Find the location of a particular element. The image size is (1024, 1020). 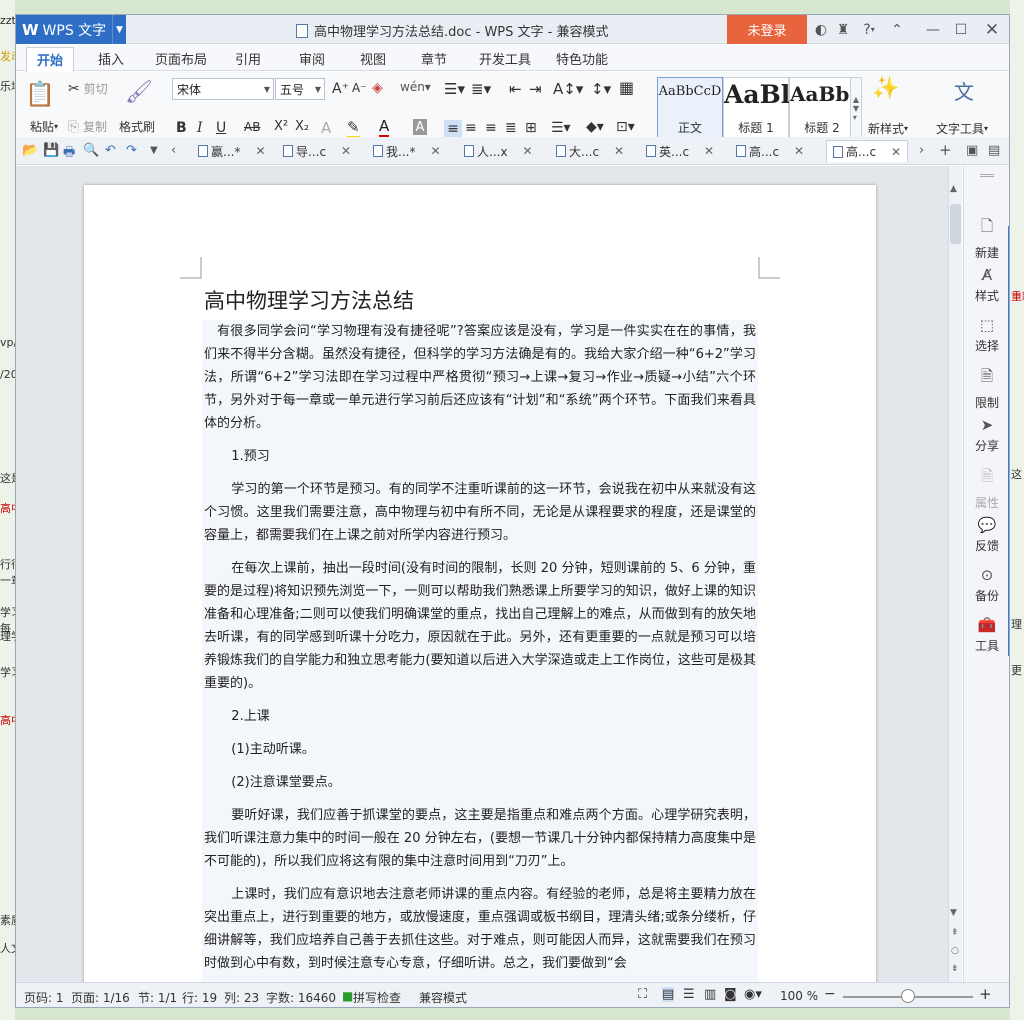

font-color-icon: A is located at coordinates (384, 127).